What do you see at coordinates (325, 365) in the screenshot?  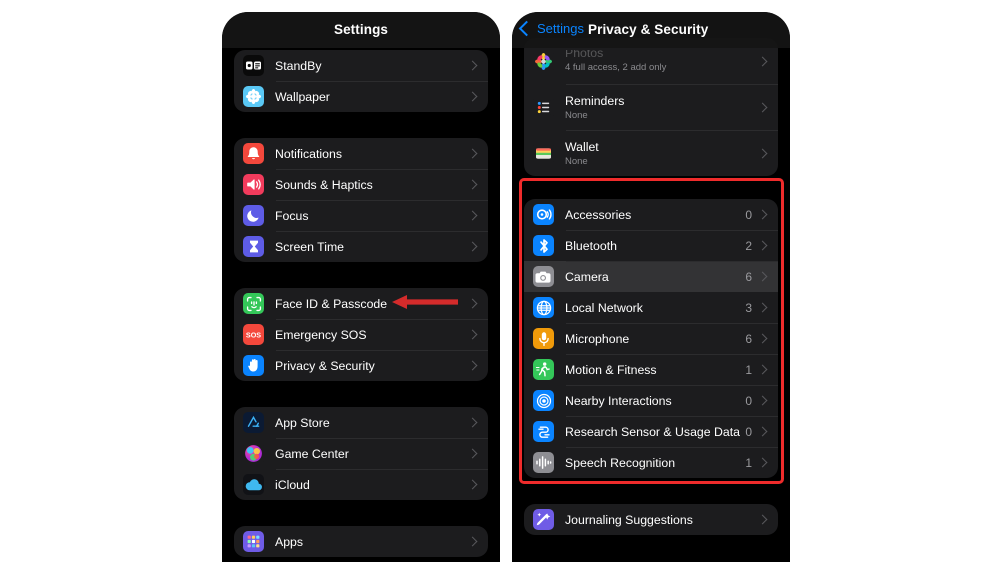 I see `list-item-label: Privacy & Security` at bounding box center [325, 365].